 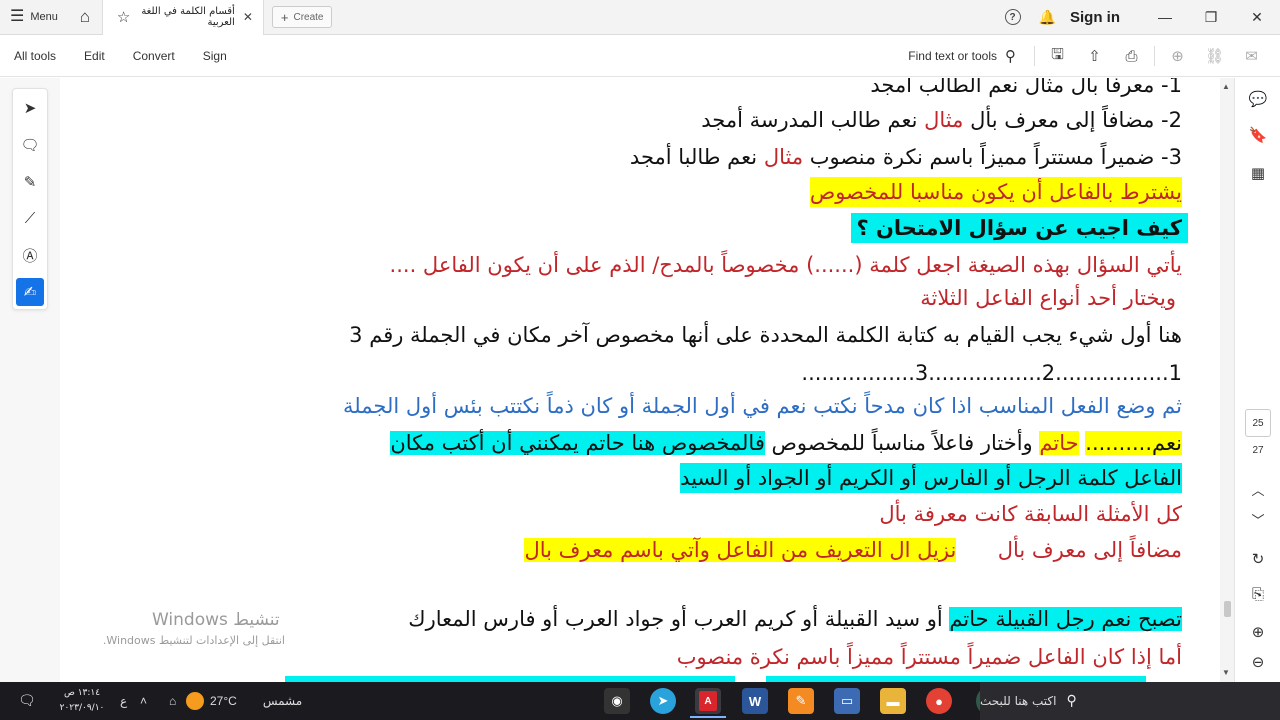 What do you see at coordinates (1057, 56) in the screenshot?
I see `save-icon: 🖫` at bounding box center [1057, 56].